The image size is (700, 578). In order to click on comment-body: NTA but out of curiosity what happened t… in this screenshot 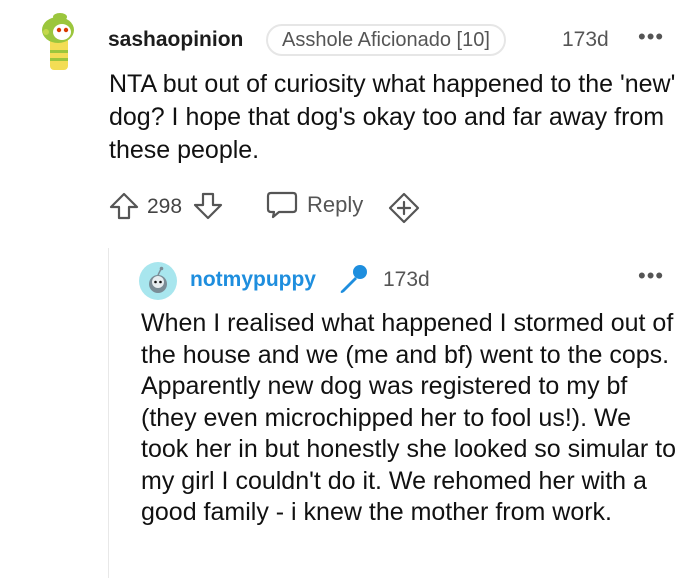, I will do `click(392, 117)`.